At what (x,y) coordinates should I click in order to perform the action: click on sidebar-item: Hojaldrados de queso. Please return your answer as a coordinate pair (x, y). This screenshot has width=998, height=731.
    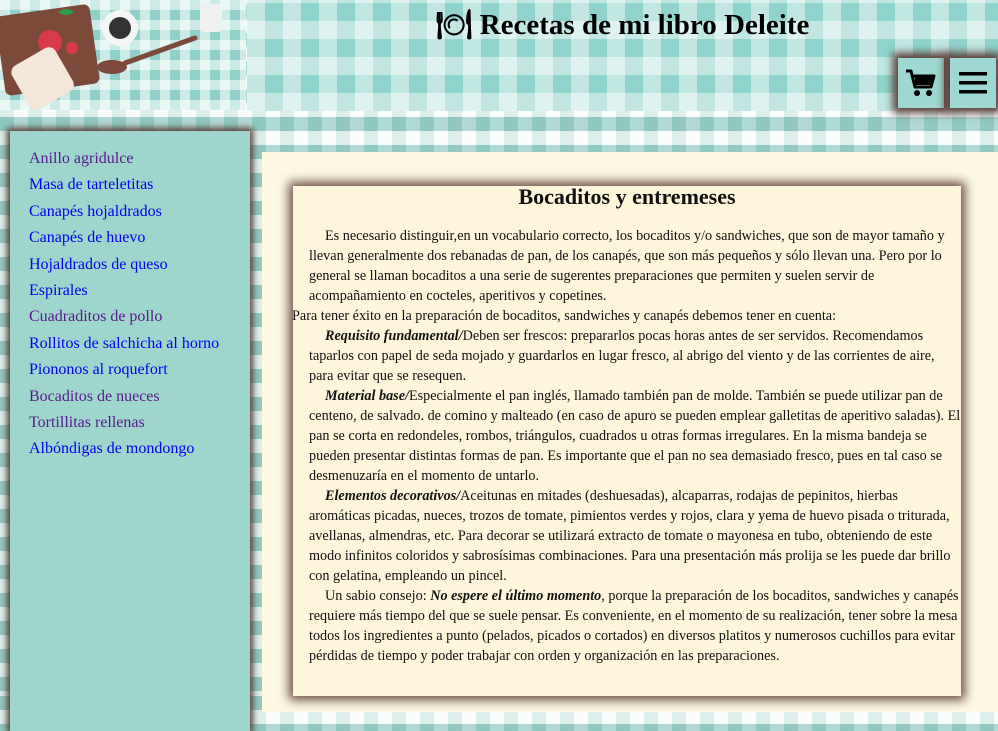
    Looking at the image, I should click on (139, 268).